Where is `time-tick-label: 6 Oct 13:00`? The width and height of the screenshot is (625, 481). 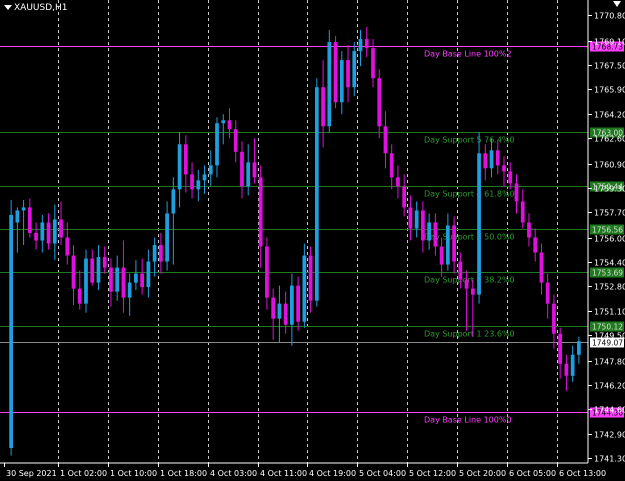 time-tick-label: 6 Oct 13:00 is located at coordinates (582, 473).